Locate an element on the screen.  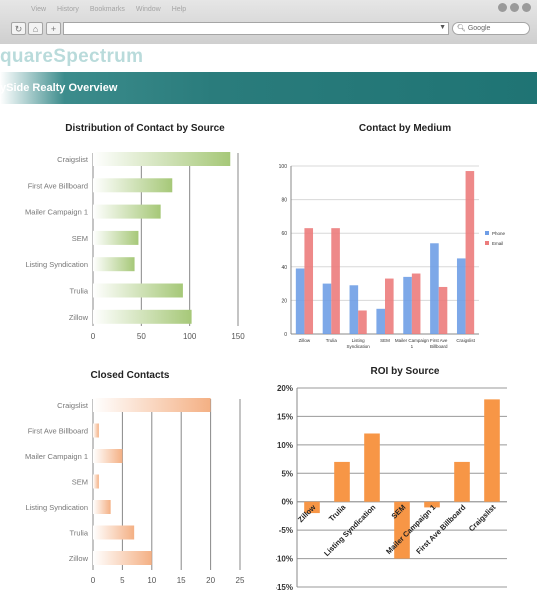
chart-title-closed: Closed Contacts is located at coordinates (130, 375).